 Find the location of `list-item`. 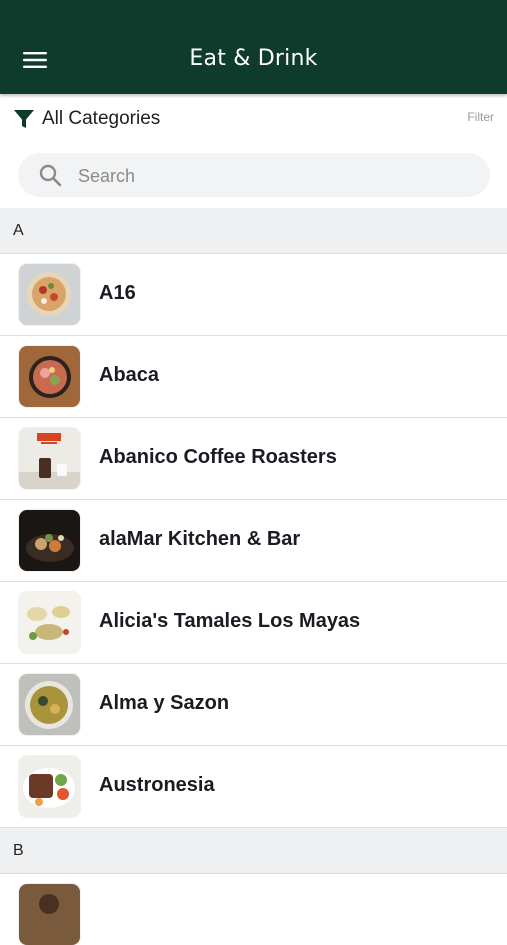

list-item is located at coordinates (253, 909).